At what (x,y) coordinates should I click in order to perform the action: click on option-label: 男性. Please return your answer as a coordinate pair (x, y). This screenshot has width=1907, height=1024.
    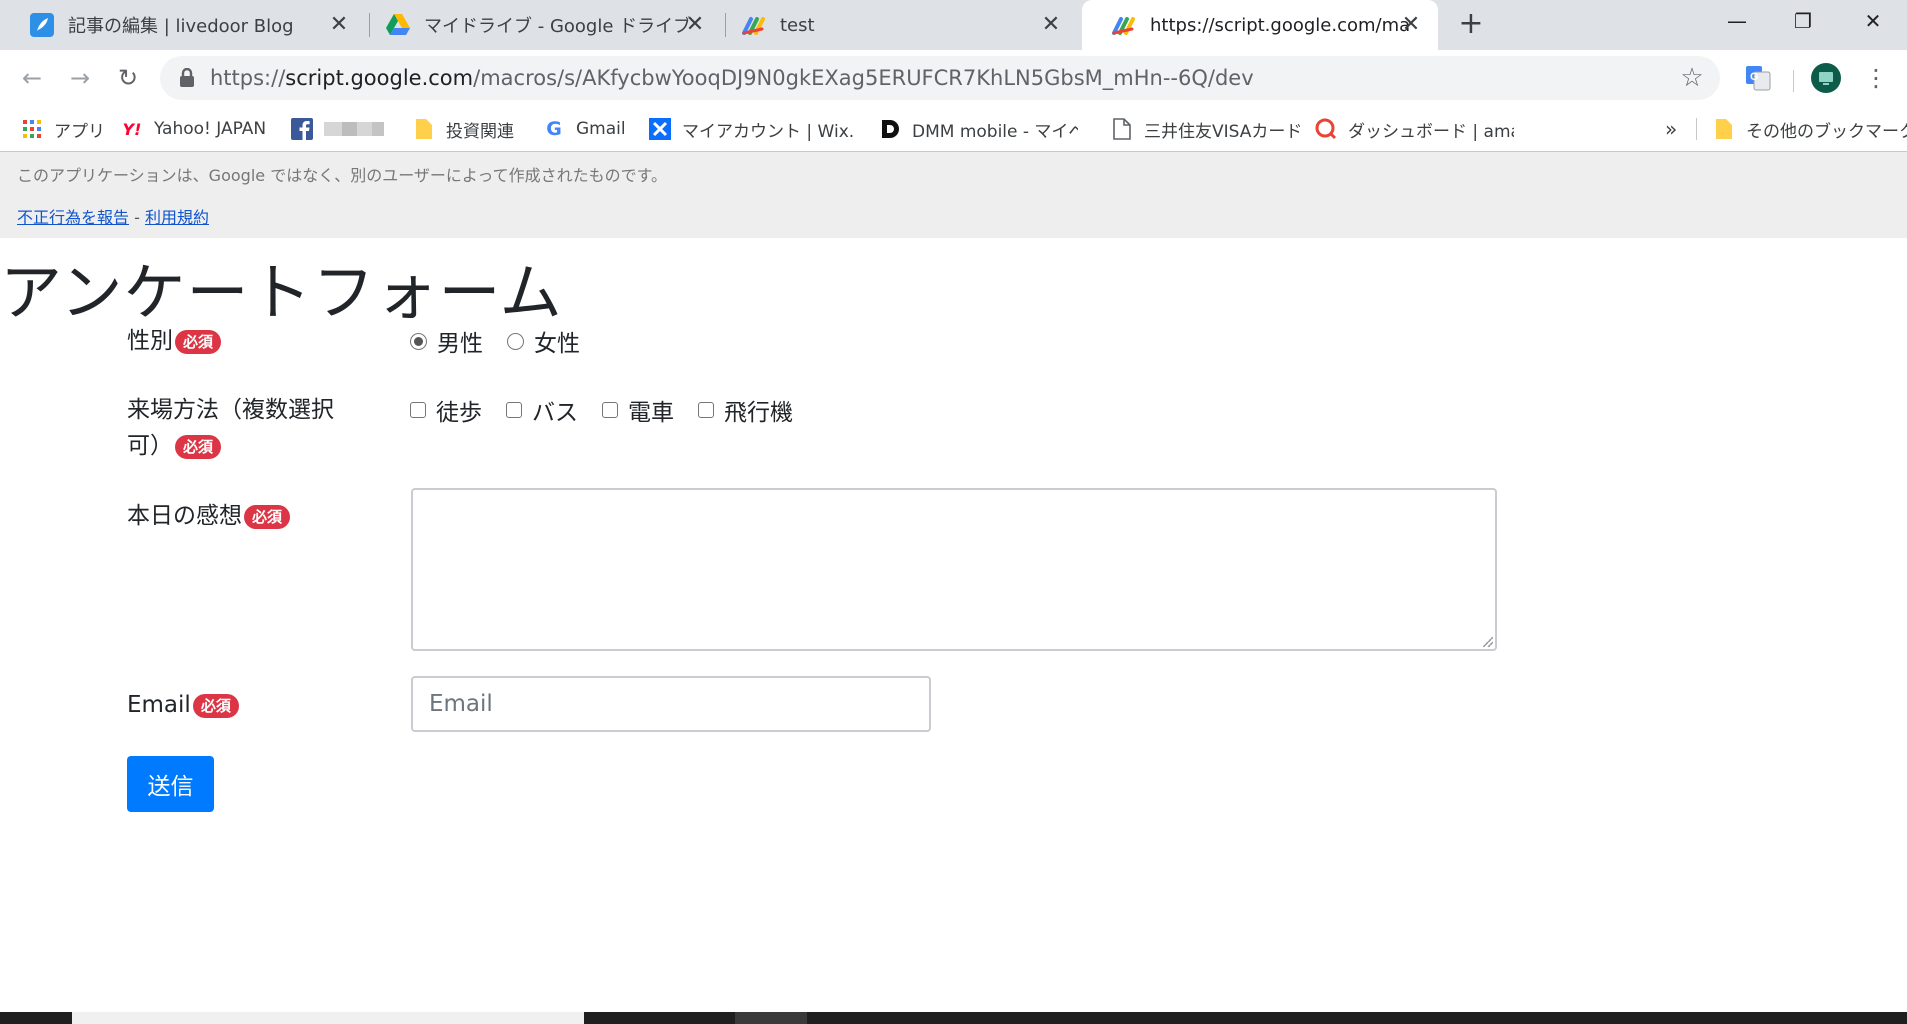
    Looking at the image, I should click on (460, 344).